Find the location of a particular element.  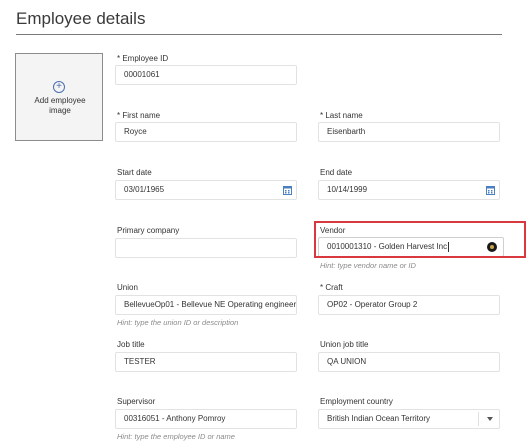

end-date-field: 10/14/1999 is located at coordinates (409, 190).